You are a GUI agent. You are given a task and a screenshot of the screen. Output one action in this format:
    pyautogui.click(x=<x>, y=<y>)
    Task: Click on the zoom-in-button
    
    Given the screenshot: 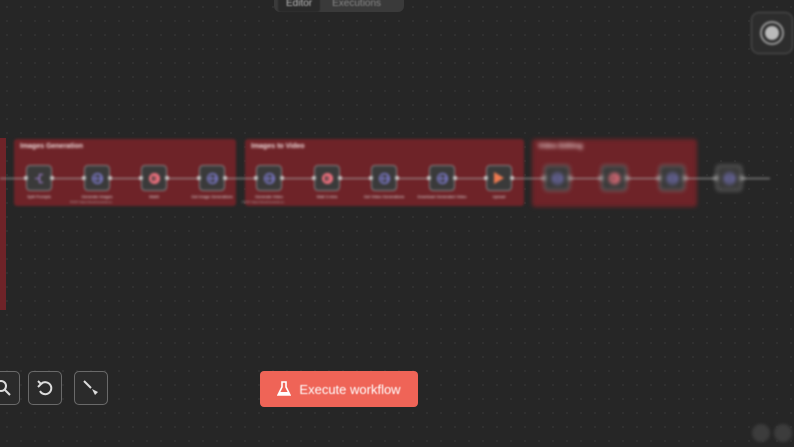 What is the action you would take?
    pyautogui.click(x=783, y=433)
    